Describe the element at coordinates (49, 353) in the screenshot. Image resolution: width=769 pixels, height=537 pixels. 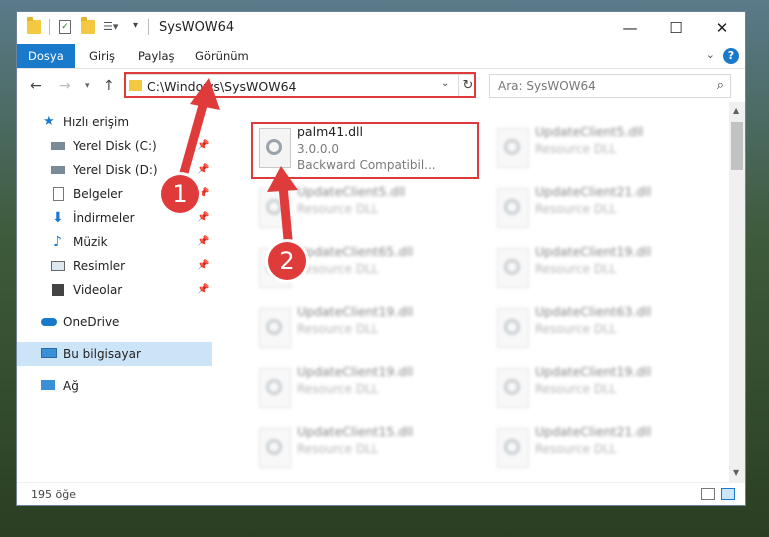
I see `computer-icon` at that location.